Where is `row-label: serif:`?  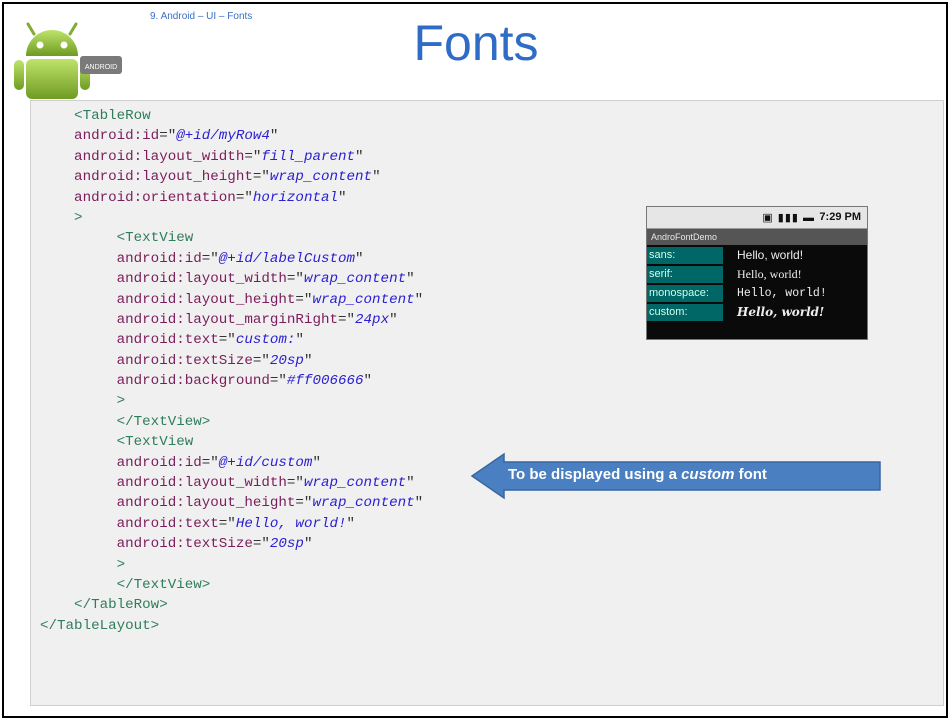
row-label: serif: is located at coordinates (685, 274).